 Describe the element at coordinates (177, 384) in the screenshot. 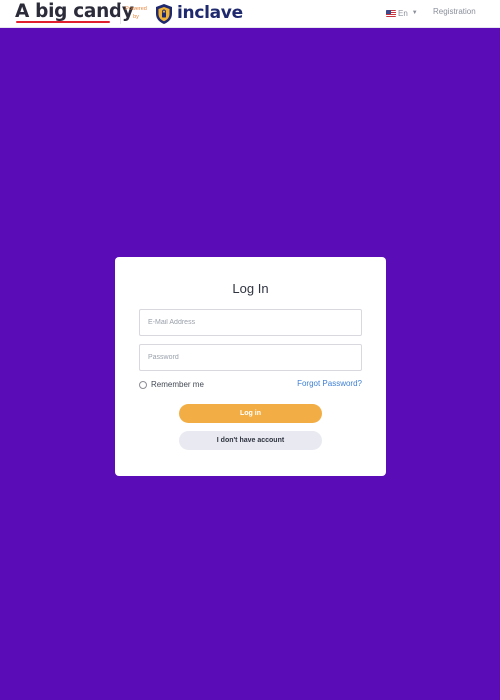

I see `remember-me-label: Remember me` at that location.